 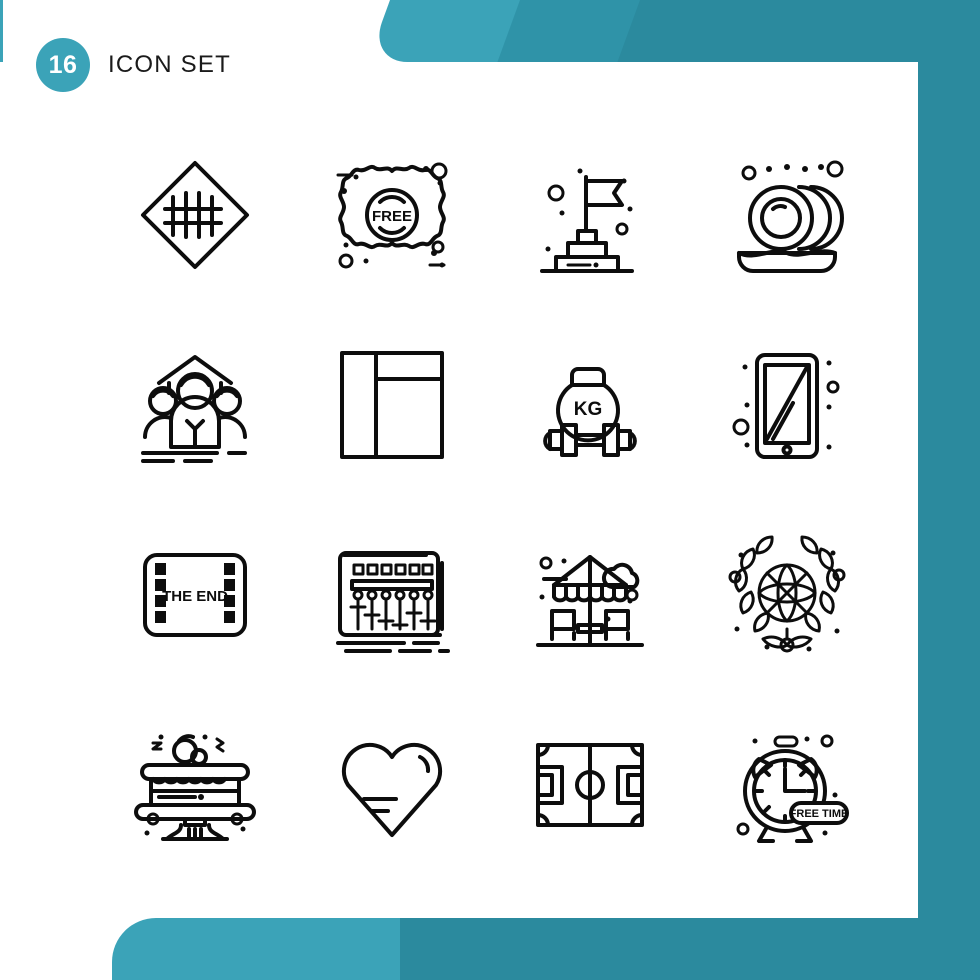 What do you see at coordinates (949, 490) in the screenshot?
I see `right-edge-bar` at bounding box center [949, 490].